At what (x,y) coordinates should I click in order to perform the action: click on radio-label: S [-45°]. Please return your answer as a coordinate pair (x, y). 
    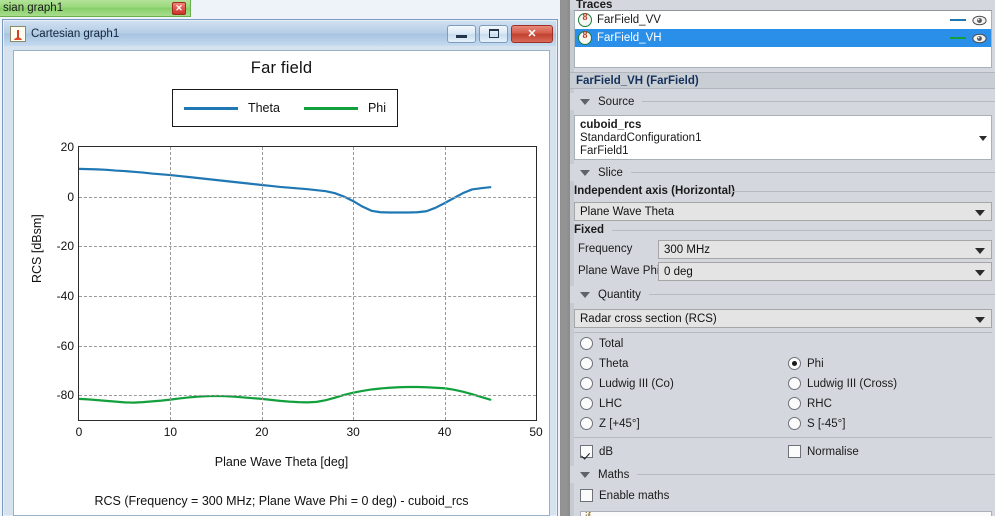
    Looking at the image, I should click on (826, 423).